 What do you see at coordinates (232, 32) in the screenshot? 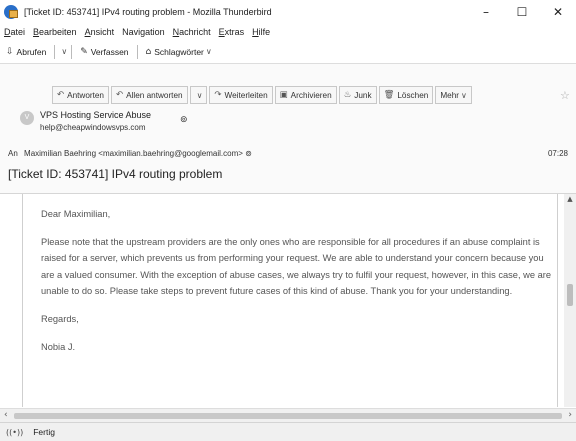
I see `menu-extras: Extras` at bounding box center [232, 32].